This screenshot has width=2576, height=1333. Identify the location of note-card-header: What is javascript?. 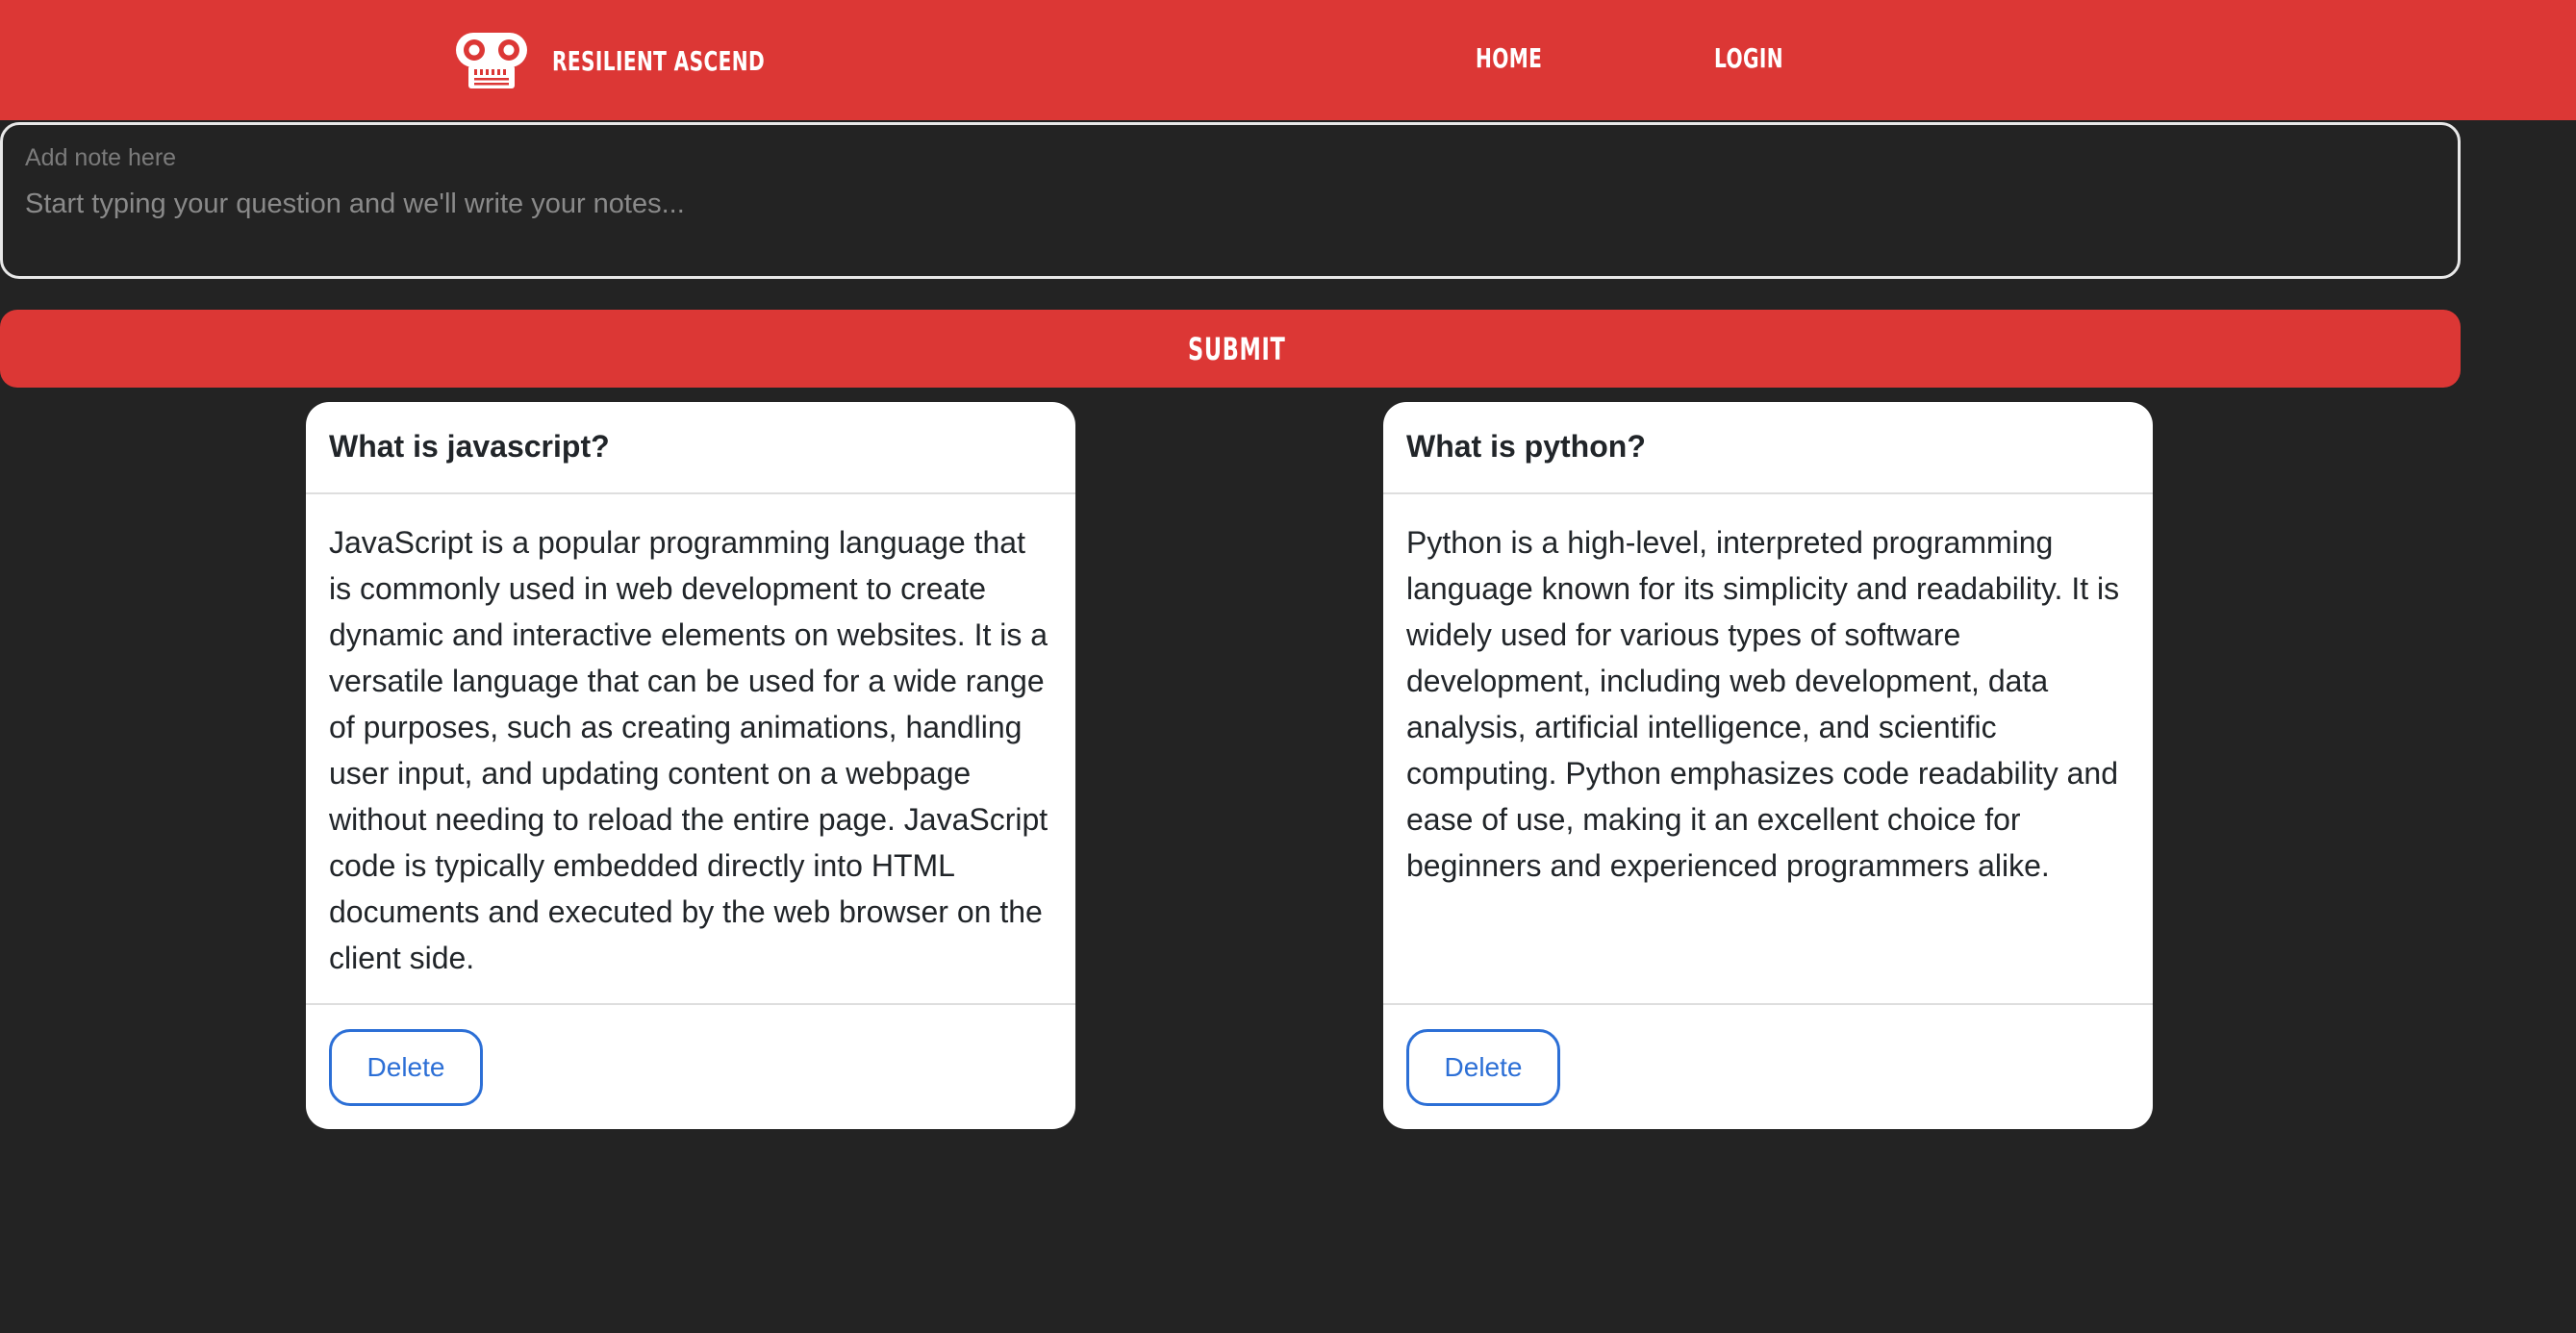
(691, 448).